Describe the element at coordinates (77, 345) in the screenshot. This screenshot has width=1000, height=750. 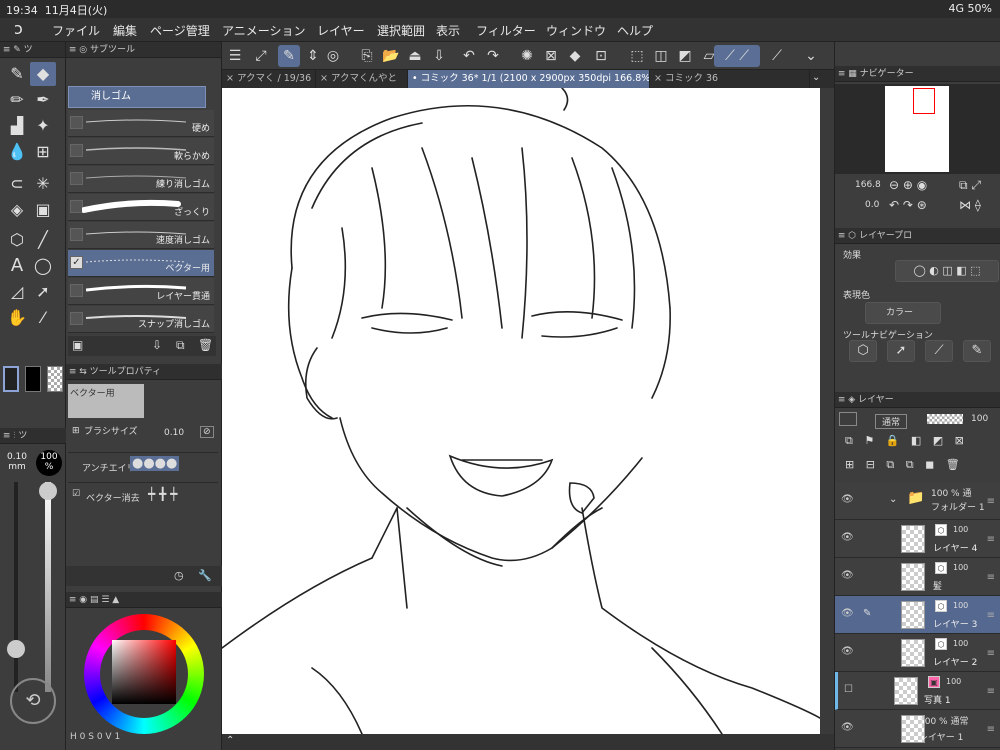
I see `subtool-settings-icon: ▣` at that location.